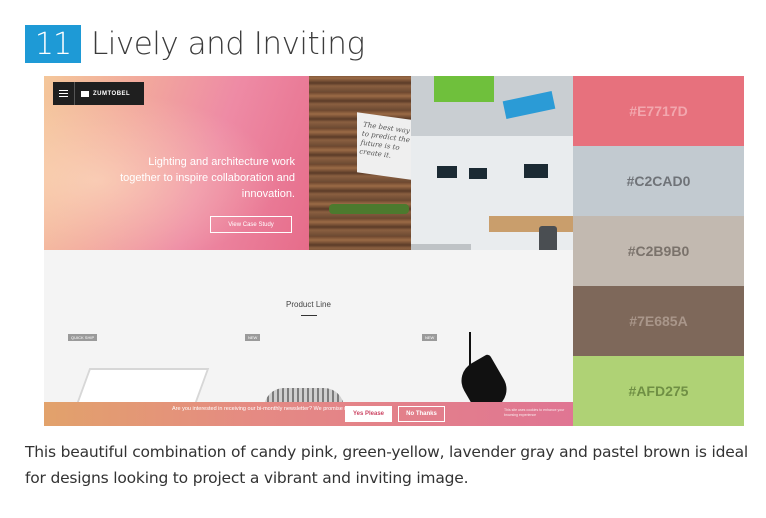 This screenshot has width=766, height=518. What do you see at coordinates (64, 93) in the screenshot?
I see `hamburger-menu-icon` at bounding box center [64, 93].